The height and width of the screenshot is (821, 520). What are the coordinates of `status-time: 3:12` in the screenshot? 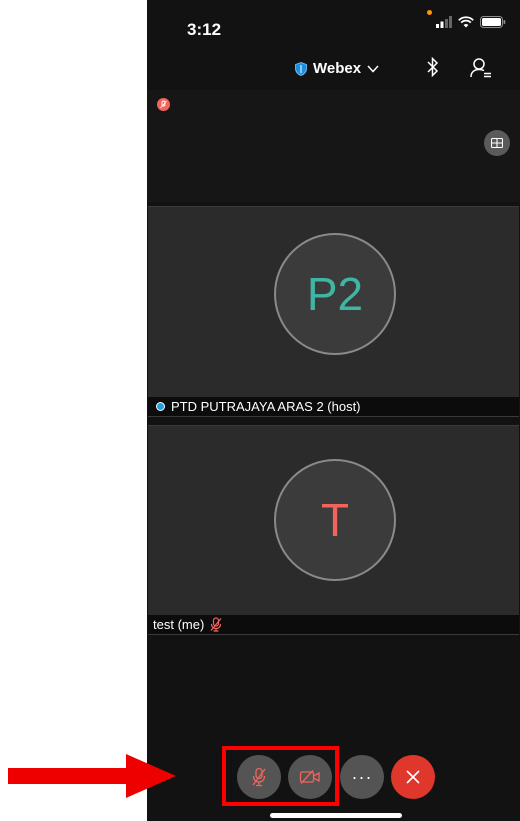 It's located at (204, 29).